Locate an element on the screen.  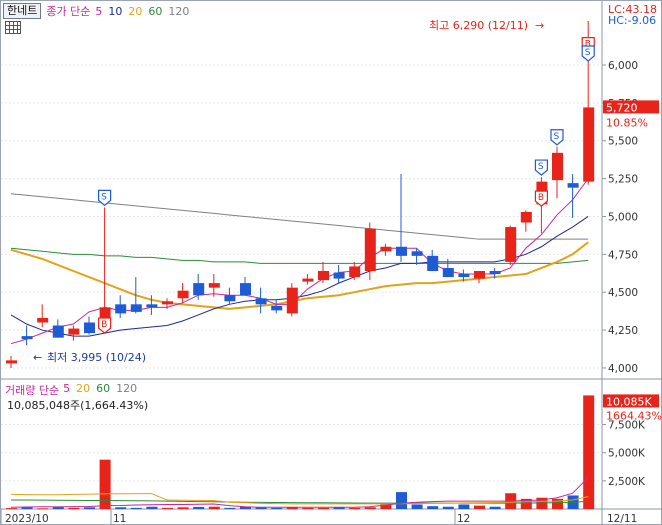
volume-tick-label: 5,000K is located at coordinates (627, 454).